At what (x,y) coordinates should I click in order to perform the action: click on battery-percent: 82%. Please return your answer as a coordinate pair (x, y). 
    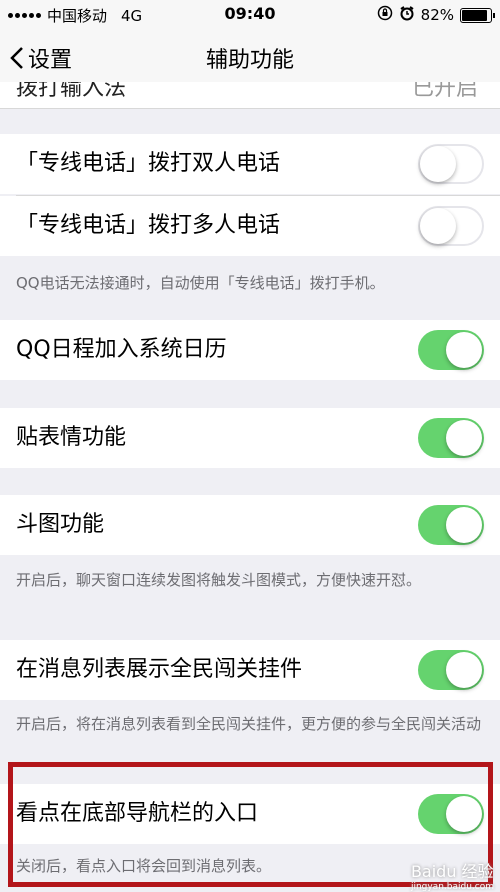
    Looking at the image, I should click on (437, 15).